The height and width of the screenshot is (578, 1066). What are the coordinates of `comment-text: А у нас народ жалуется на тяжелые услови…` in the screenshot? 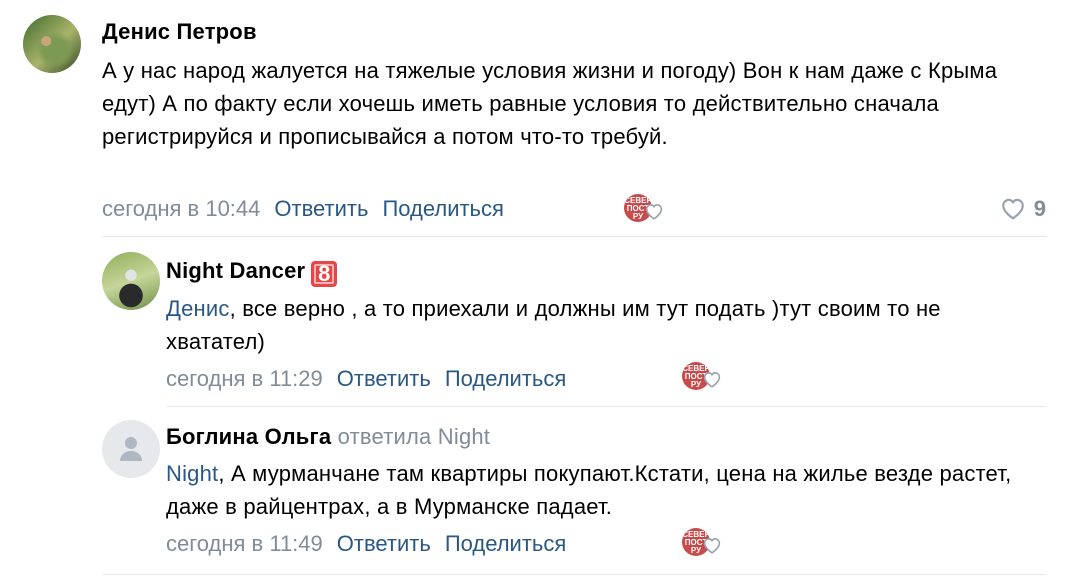 It's located at (567, 103).